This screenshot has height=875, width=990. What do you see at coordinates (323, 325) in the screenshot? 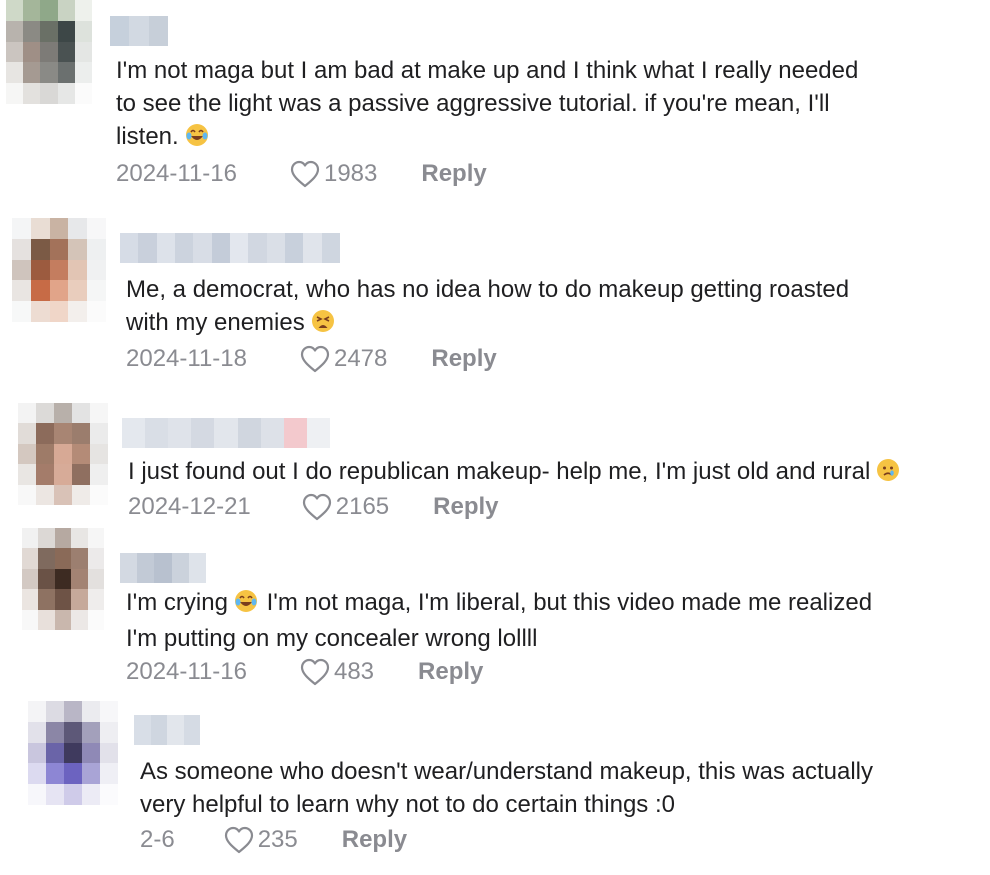
I see `weary-face-emoji` at bounding box center [323, 325].